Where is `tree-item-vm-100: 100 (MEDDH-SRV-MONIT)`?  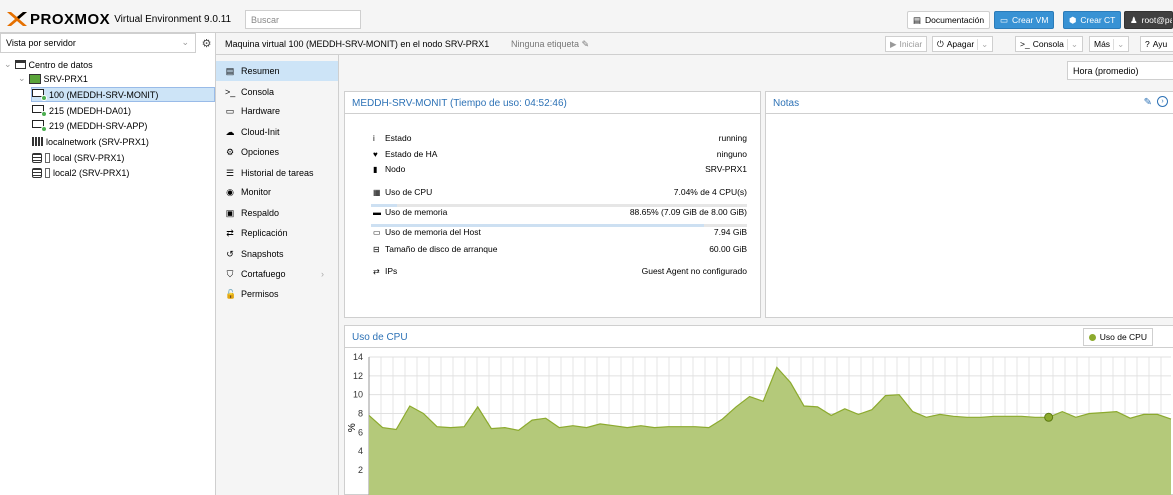
tree-item-vm-100: 100 (MEDDH-SRV-MONIT) is located at coordinates (123, 94).